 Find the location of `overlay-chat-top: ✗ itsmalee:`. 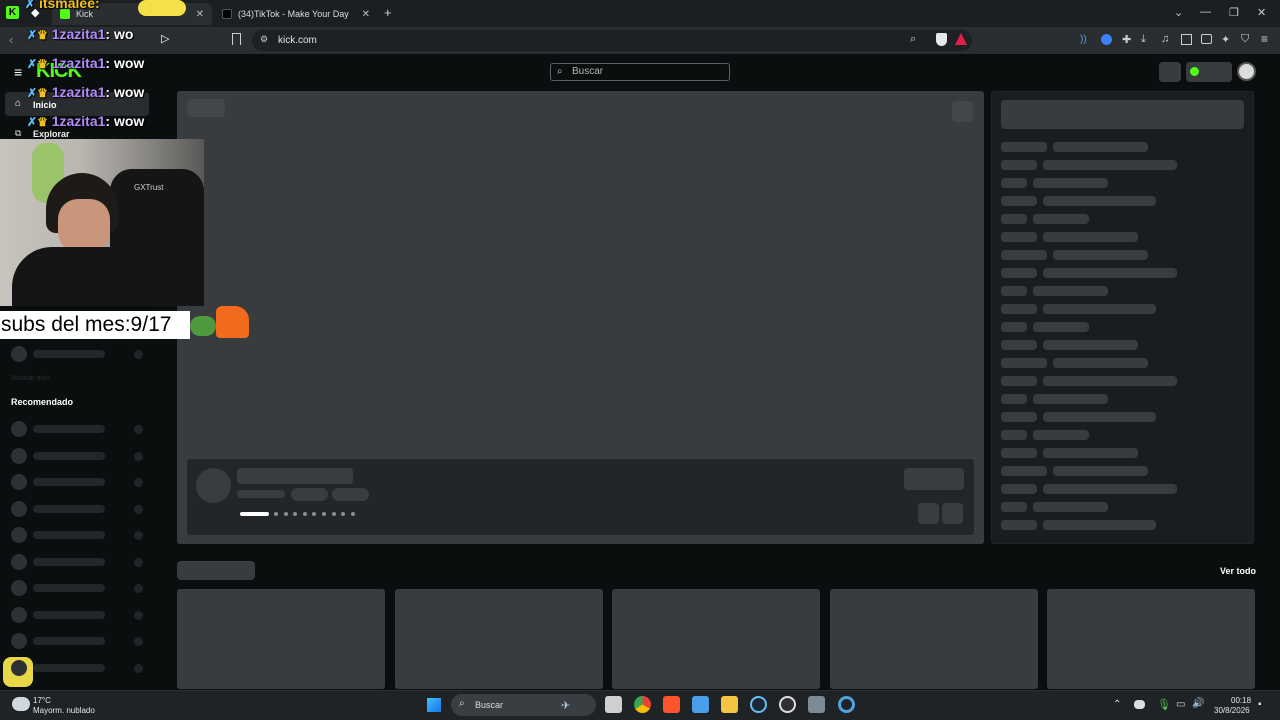

overlay-chat-top: ✗ itsmalee: is located at coordinates (62, 5).